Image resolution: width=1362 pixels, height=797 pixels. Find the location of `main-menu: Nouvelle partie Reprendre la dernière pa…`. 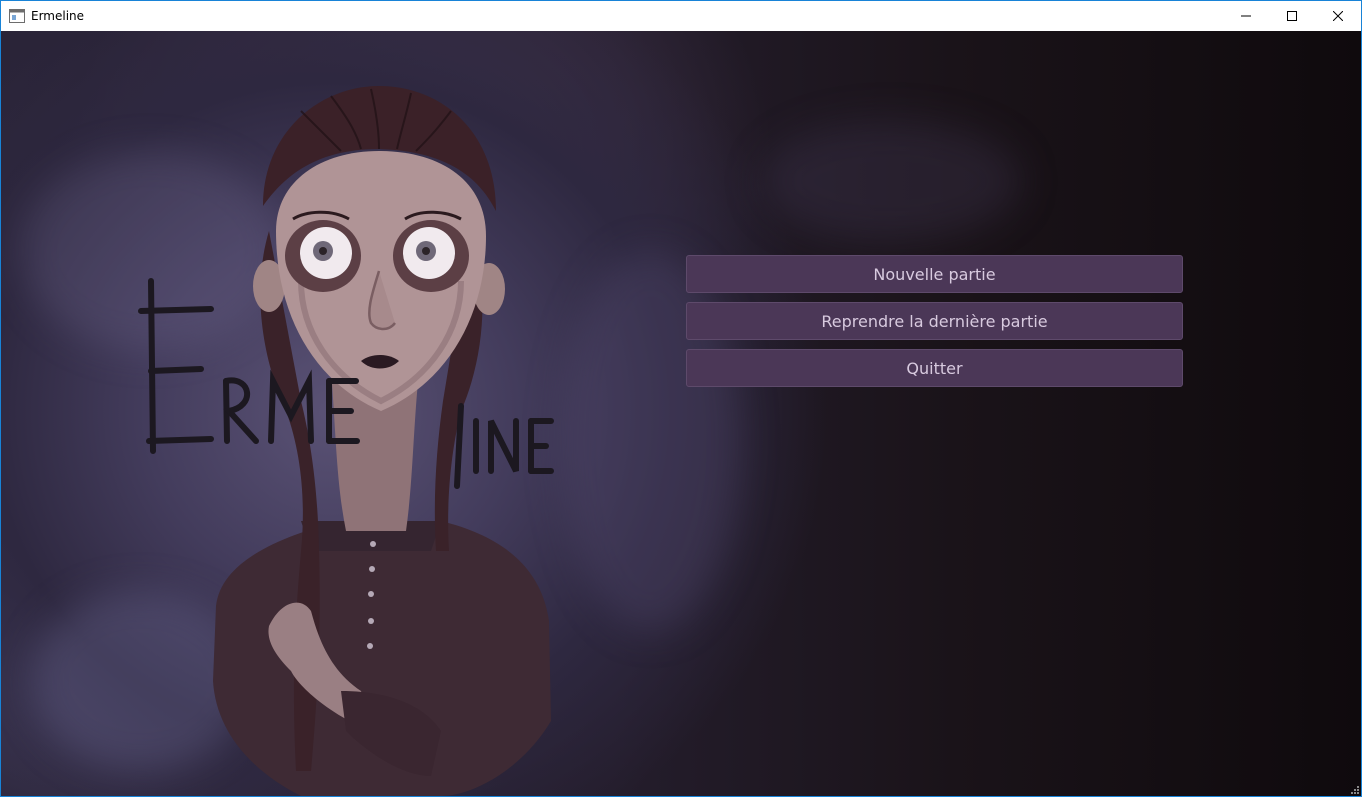

main-menu: Nouvelle partie Reprendre la dernière pa… is located at coordinates (936, 325).